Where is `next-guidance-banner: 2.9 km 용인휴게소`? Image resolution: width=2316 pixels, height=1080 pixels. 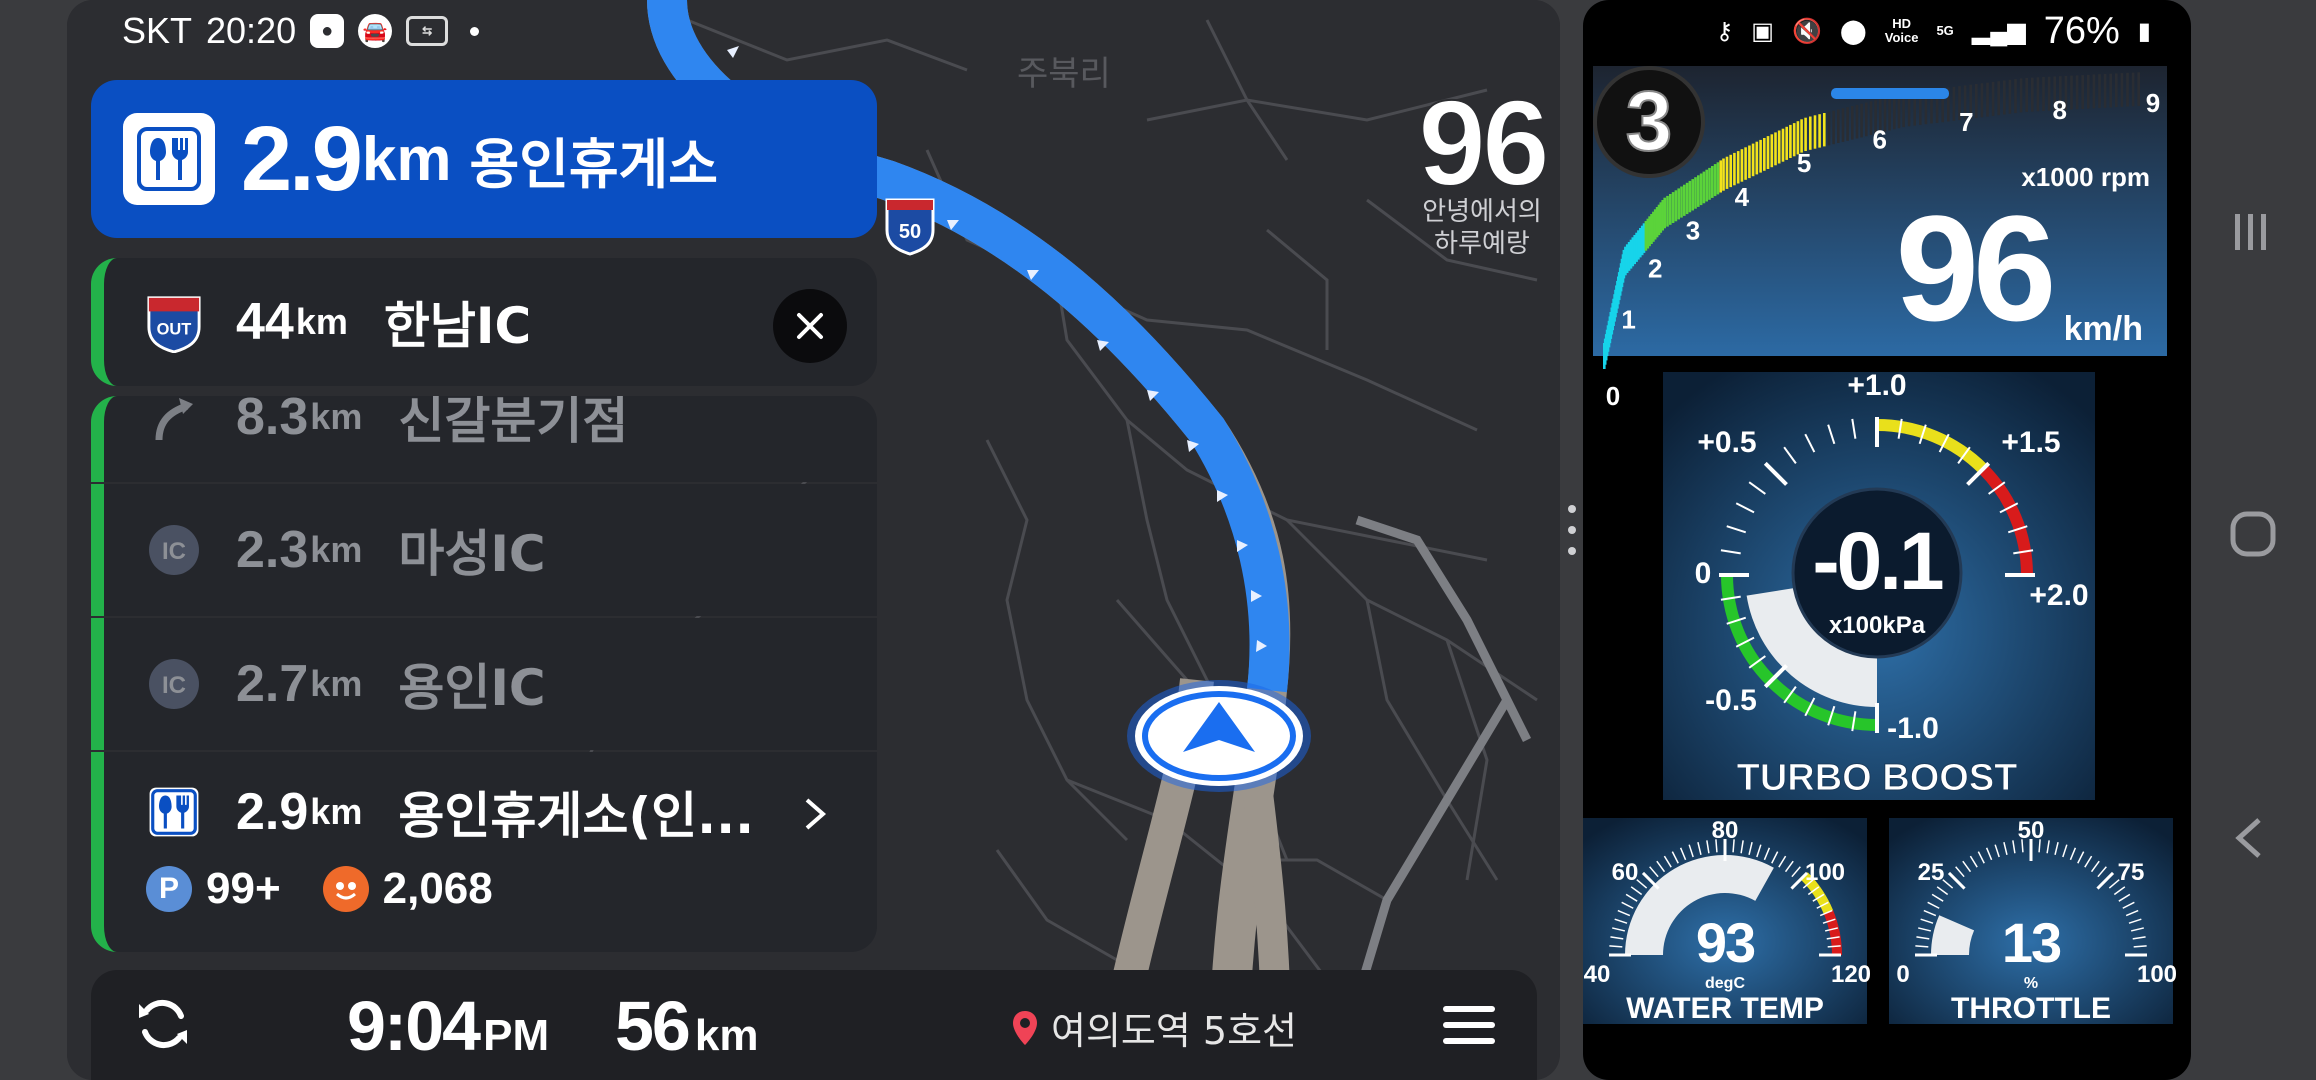 next-guidance-banner: 2.9 km 용인휴게소 is located at coordinates (484, 159).